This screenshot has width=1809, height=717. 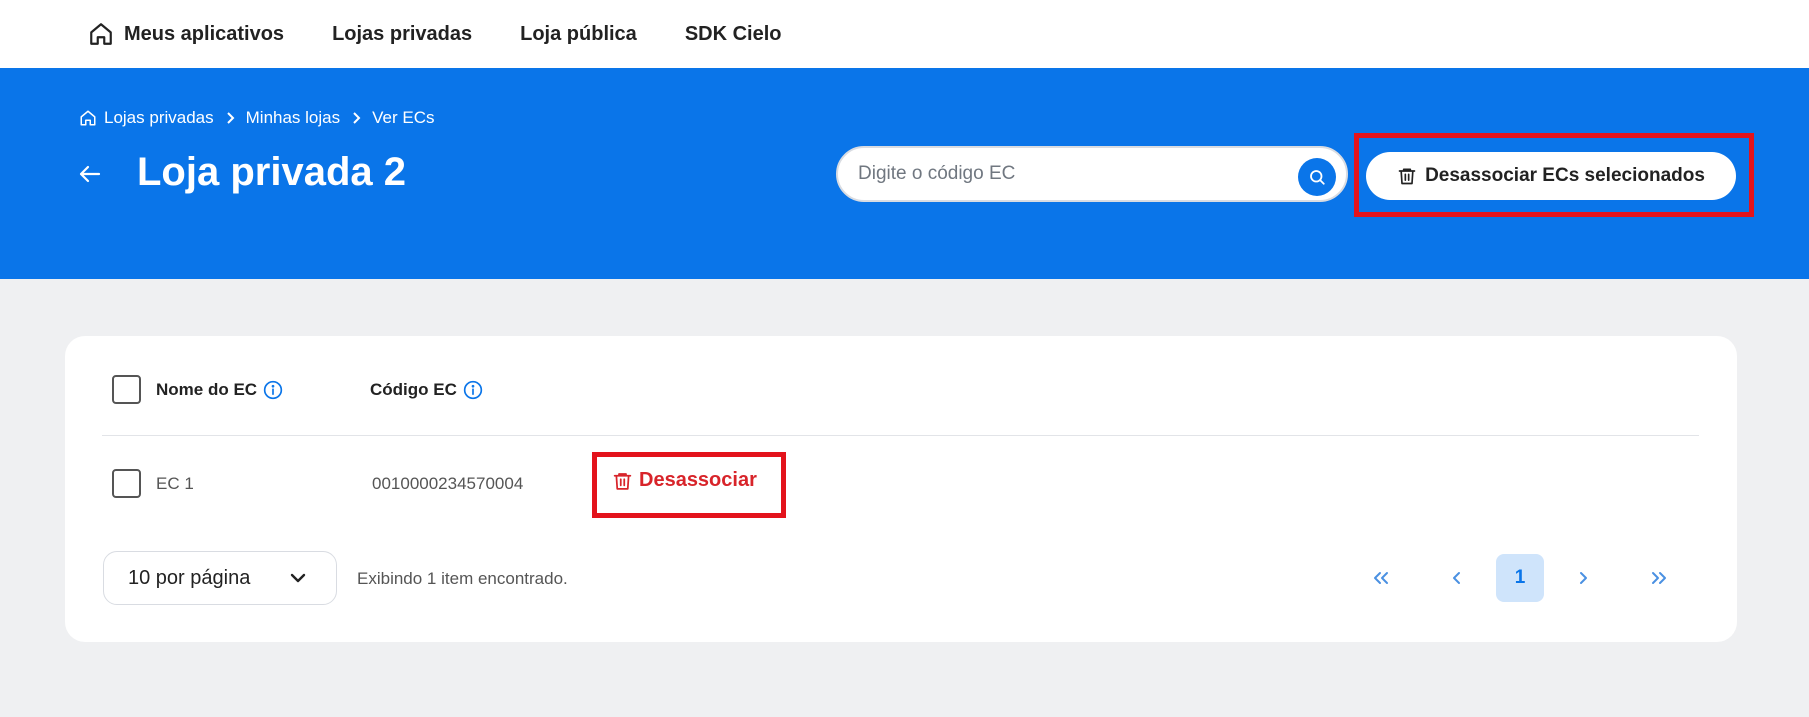 I want to click on search-input, so click(x=1078, y=174).